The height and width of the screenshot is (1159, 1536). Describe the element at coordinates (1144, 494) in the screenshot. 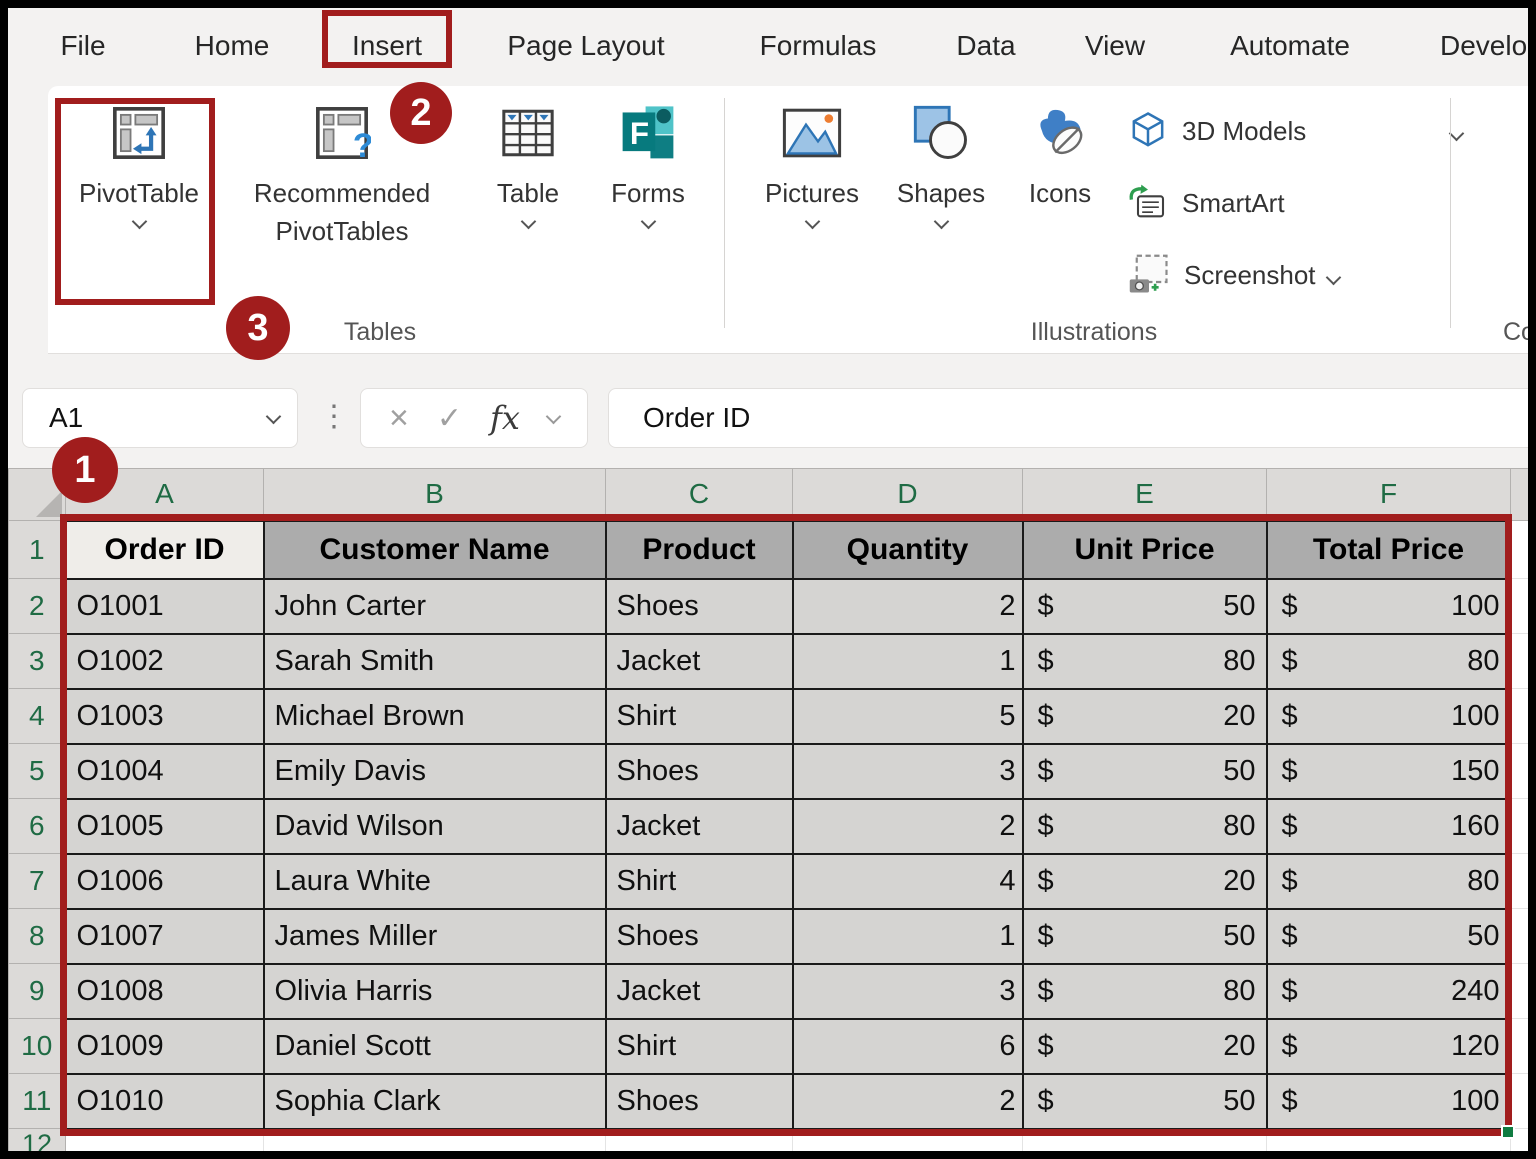

I see `column-header-e: E` at that location.